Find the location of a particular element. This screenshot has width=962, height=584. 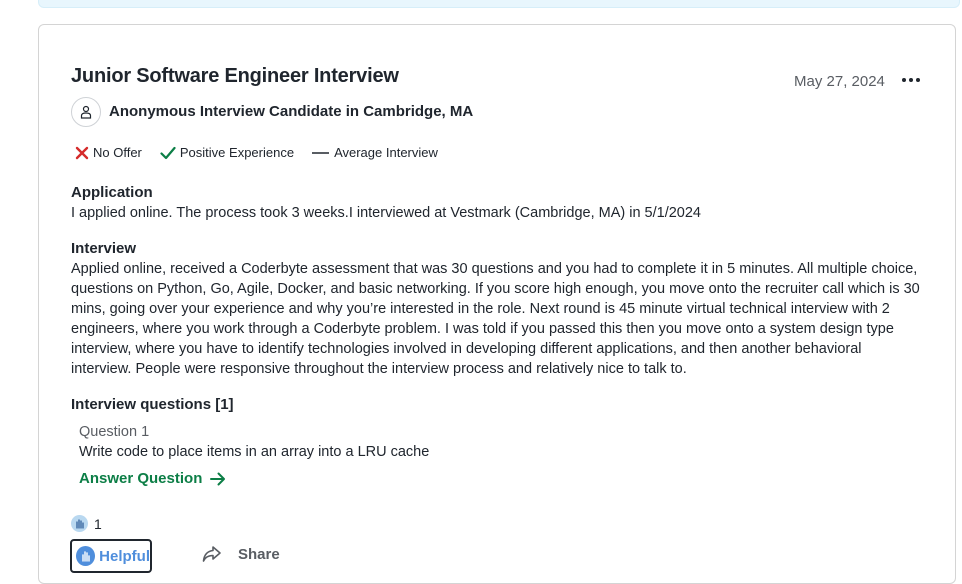

top-banner is located at coordinates (499, 4).